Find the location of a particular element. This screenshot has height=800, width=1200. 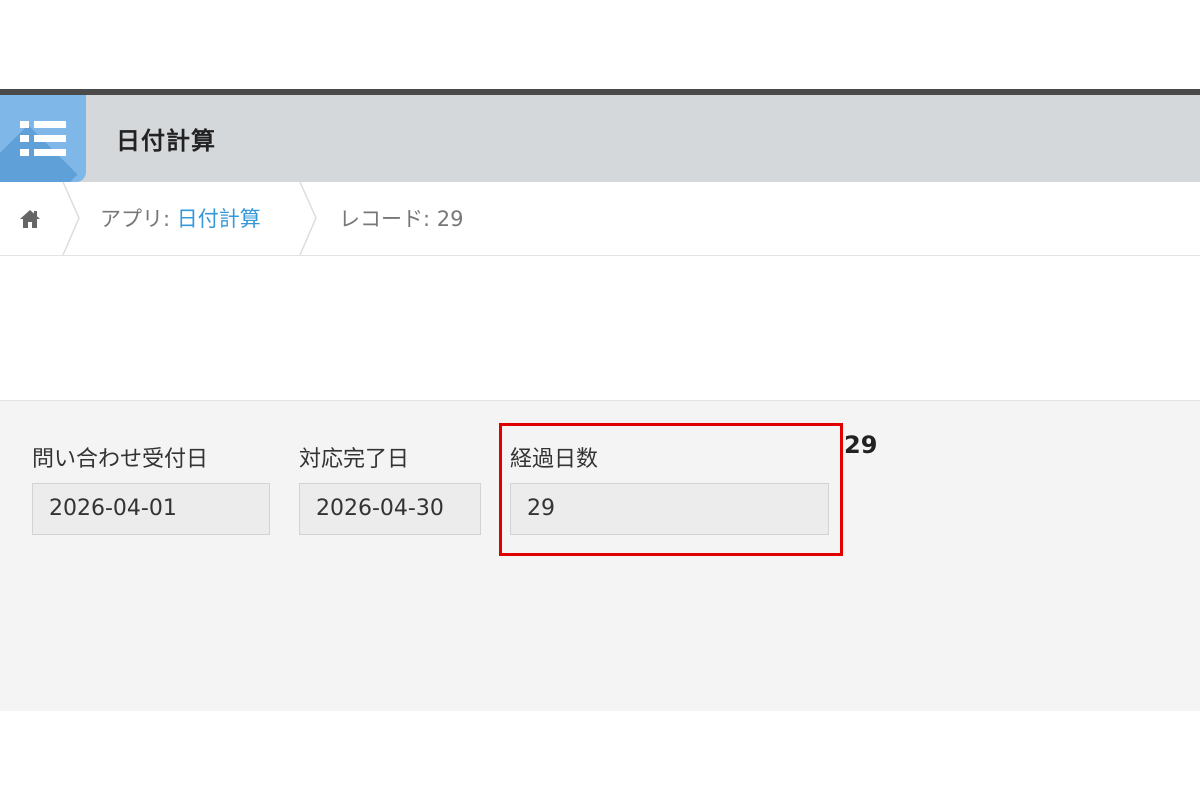

field-label-completion-date: 対応完了日 is located at coordinates (354, 459).